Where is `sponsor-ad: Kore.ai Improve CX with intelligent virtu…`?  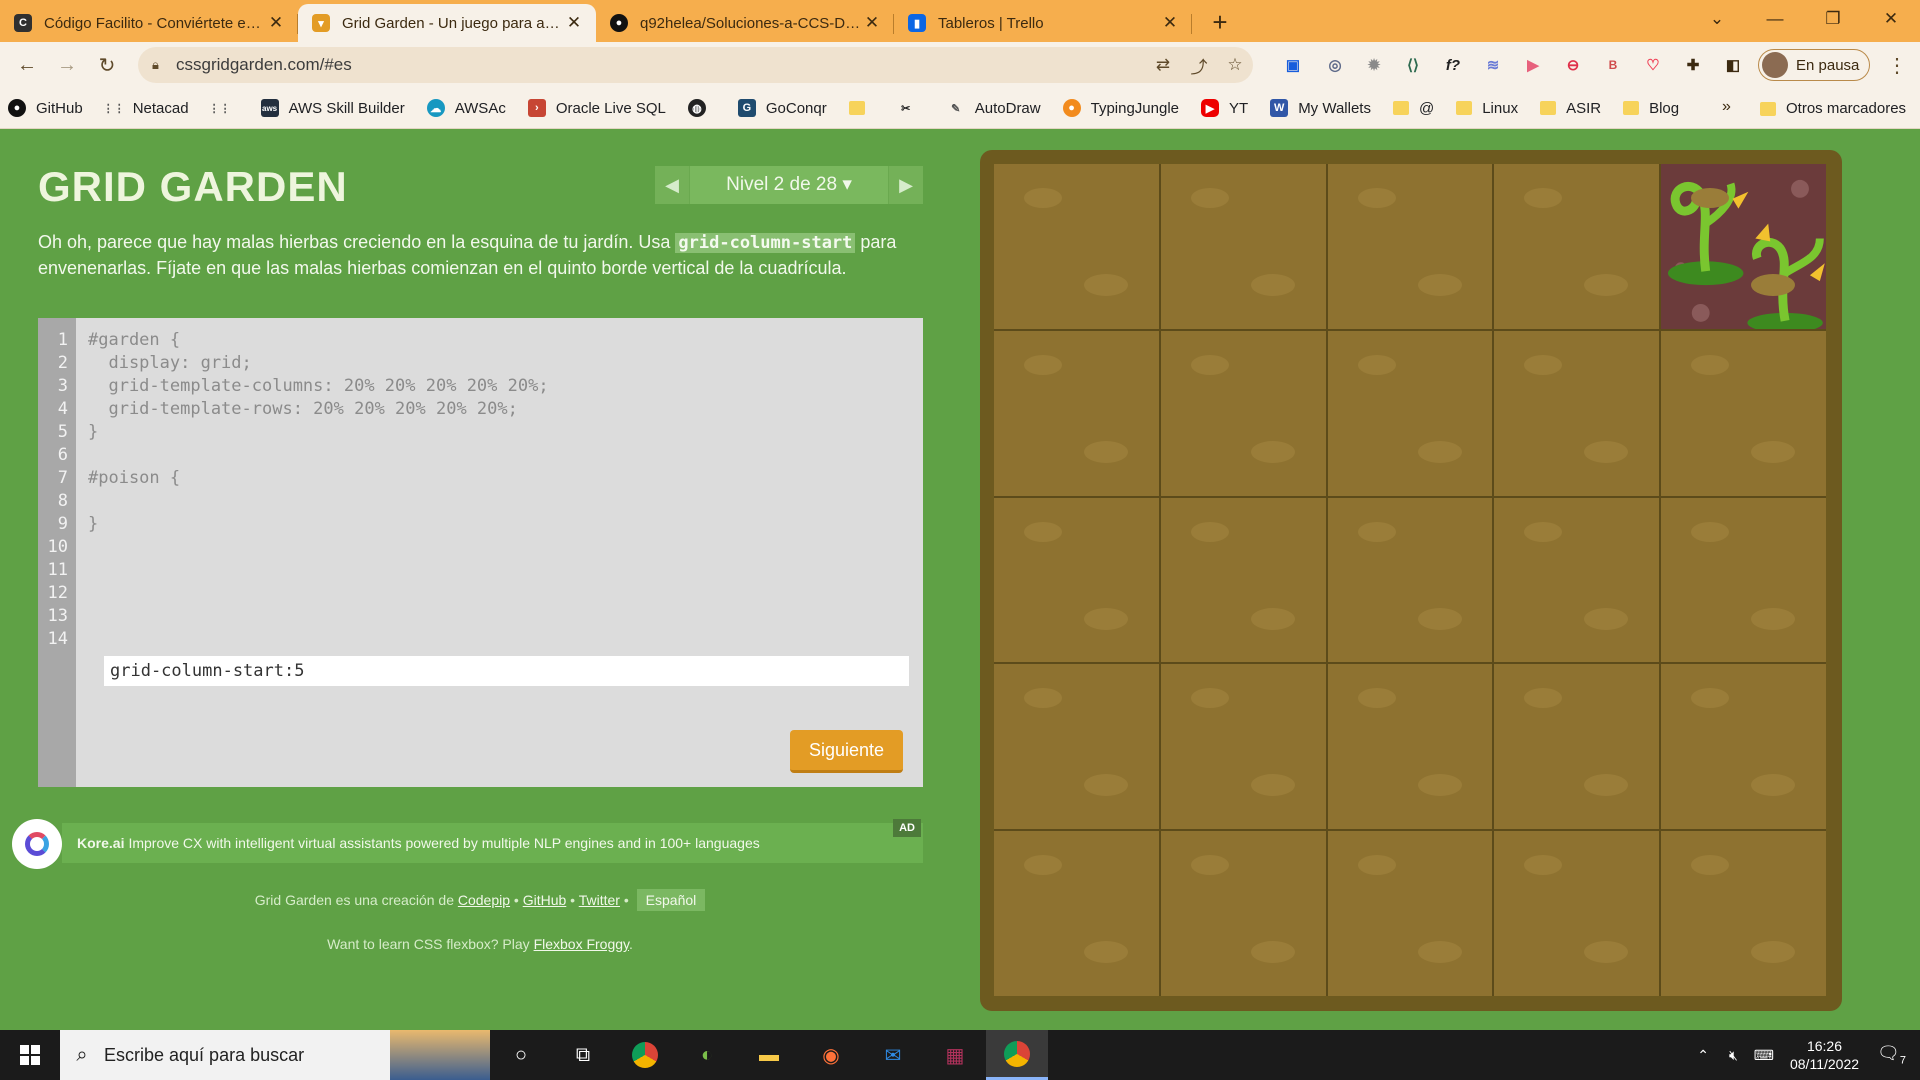 sponsor-ad: Kore.ai Improve CX with intelligent virtu… is located at coordinates (467, 844).